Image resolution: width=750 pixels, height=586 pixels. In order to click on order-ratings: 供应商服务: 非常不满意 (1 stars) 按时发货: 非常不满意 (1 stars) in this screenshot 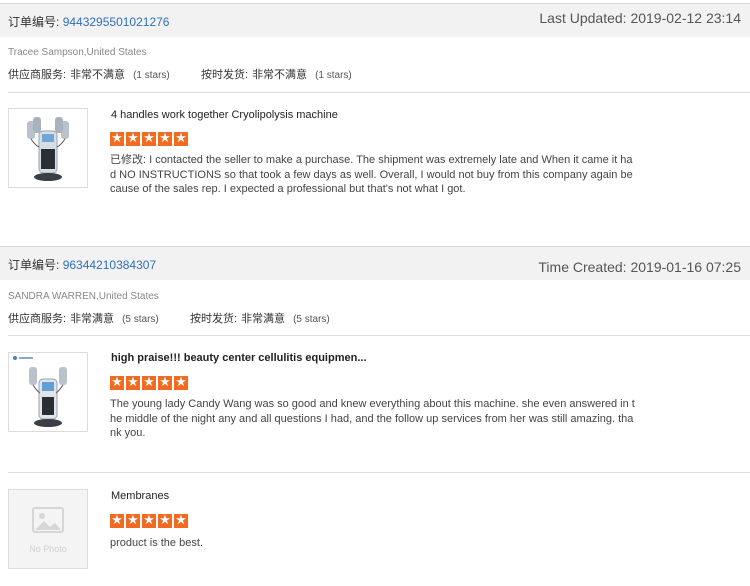, I will do `click(180, 74)`.